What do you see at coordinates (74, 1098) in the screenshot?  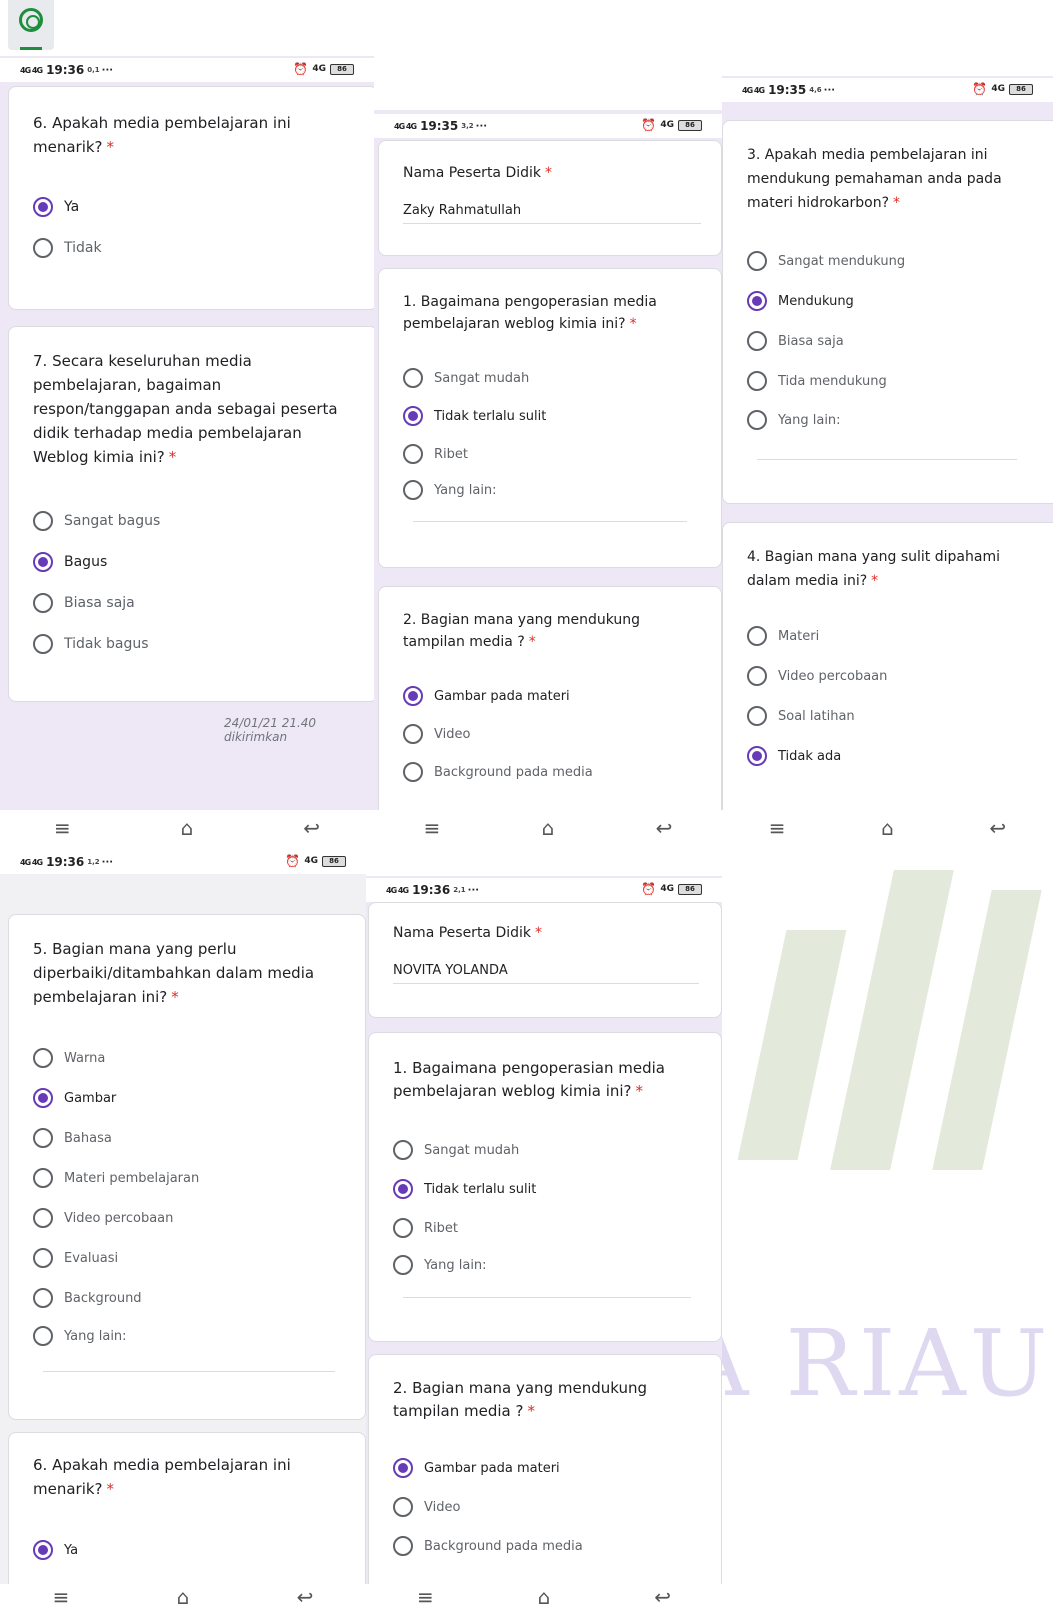 I see `radio-option: Gambar` at bounding box center [74, 1098].